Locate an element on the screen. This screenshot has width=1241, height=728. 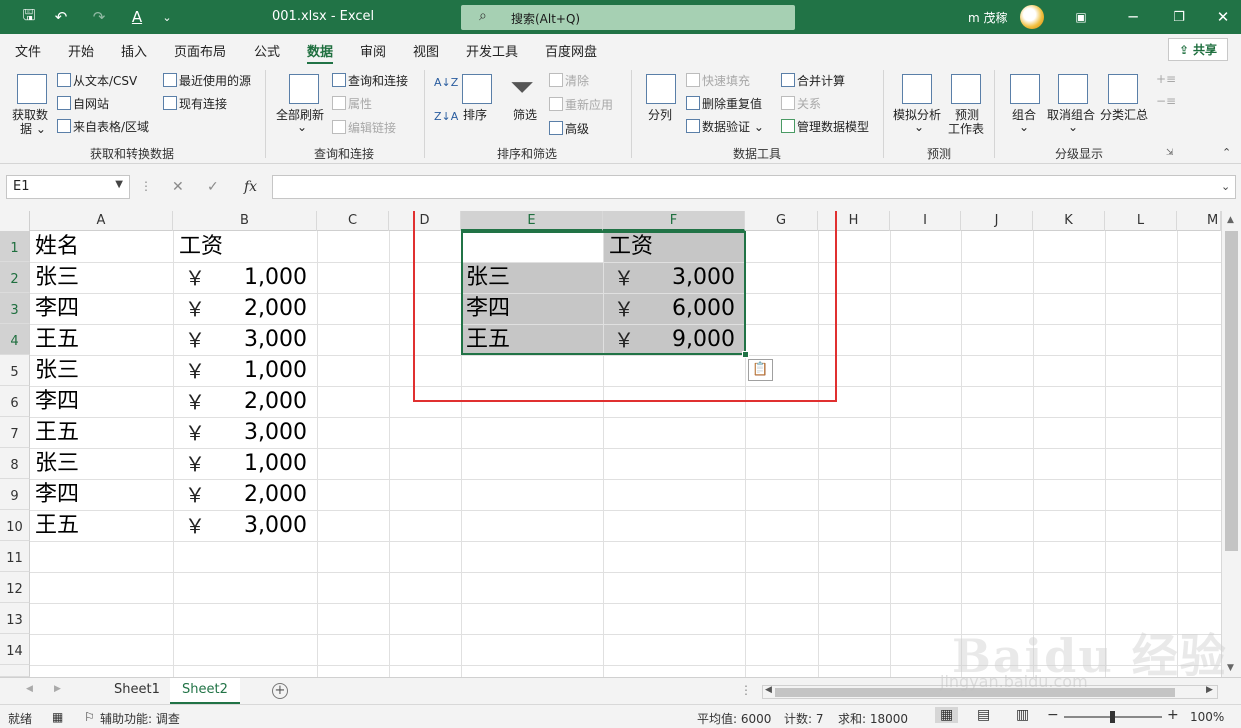
cell-b4: 3,000 is located at coordinates (270, 340).